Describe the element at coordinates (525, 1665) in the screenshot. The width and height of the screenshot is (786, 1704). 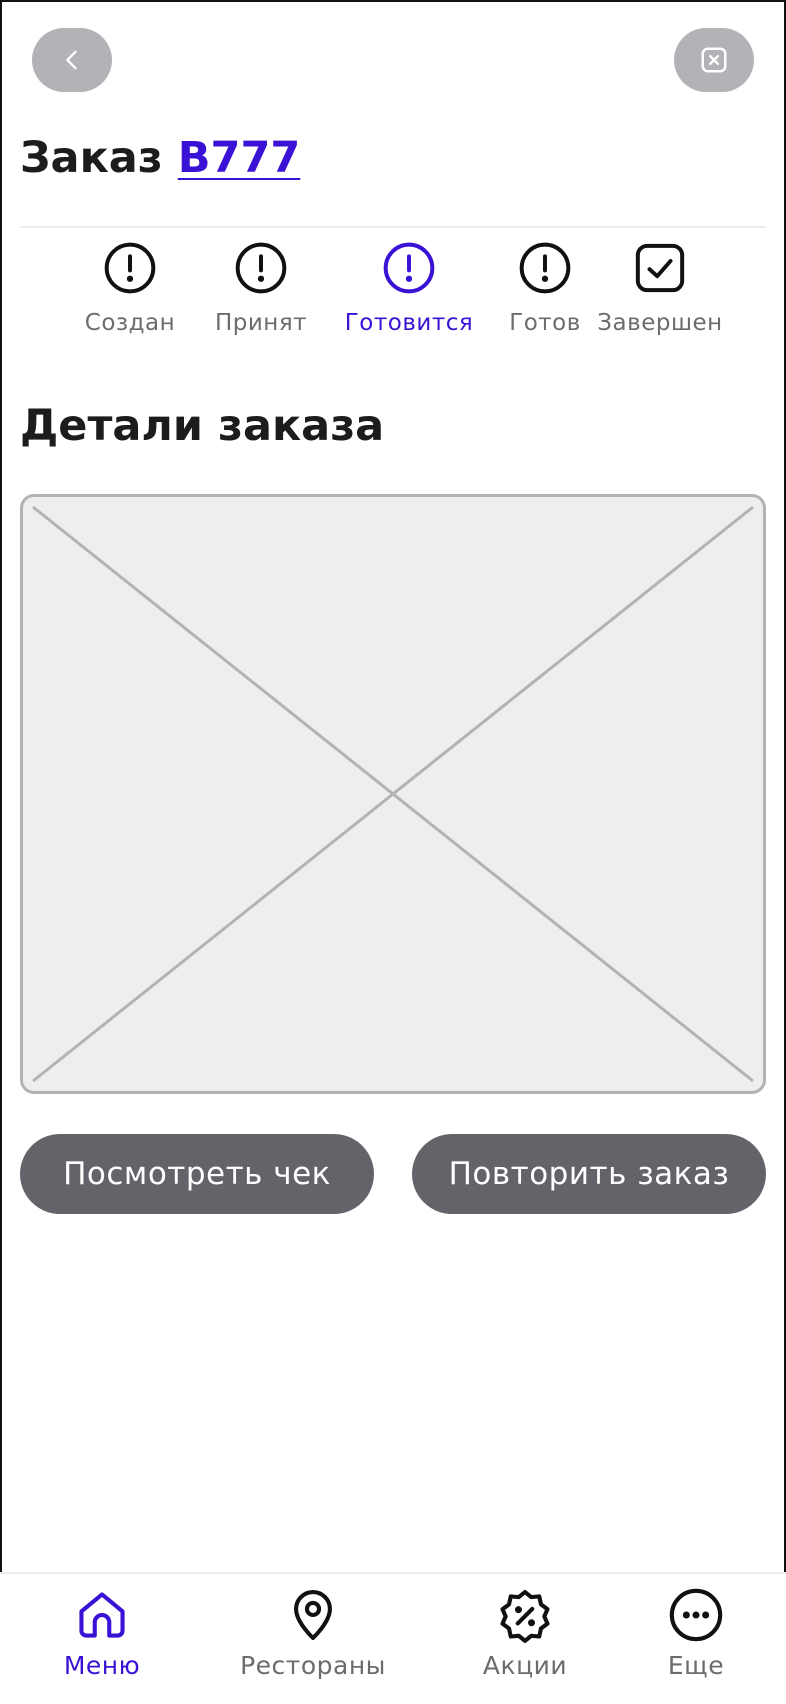
I see `nav-label: Акции` at that location.